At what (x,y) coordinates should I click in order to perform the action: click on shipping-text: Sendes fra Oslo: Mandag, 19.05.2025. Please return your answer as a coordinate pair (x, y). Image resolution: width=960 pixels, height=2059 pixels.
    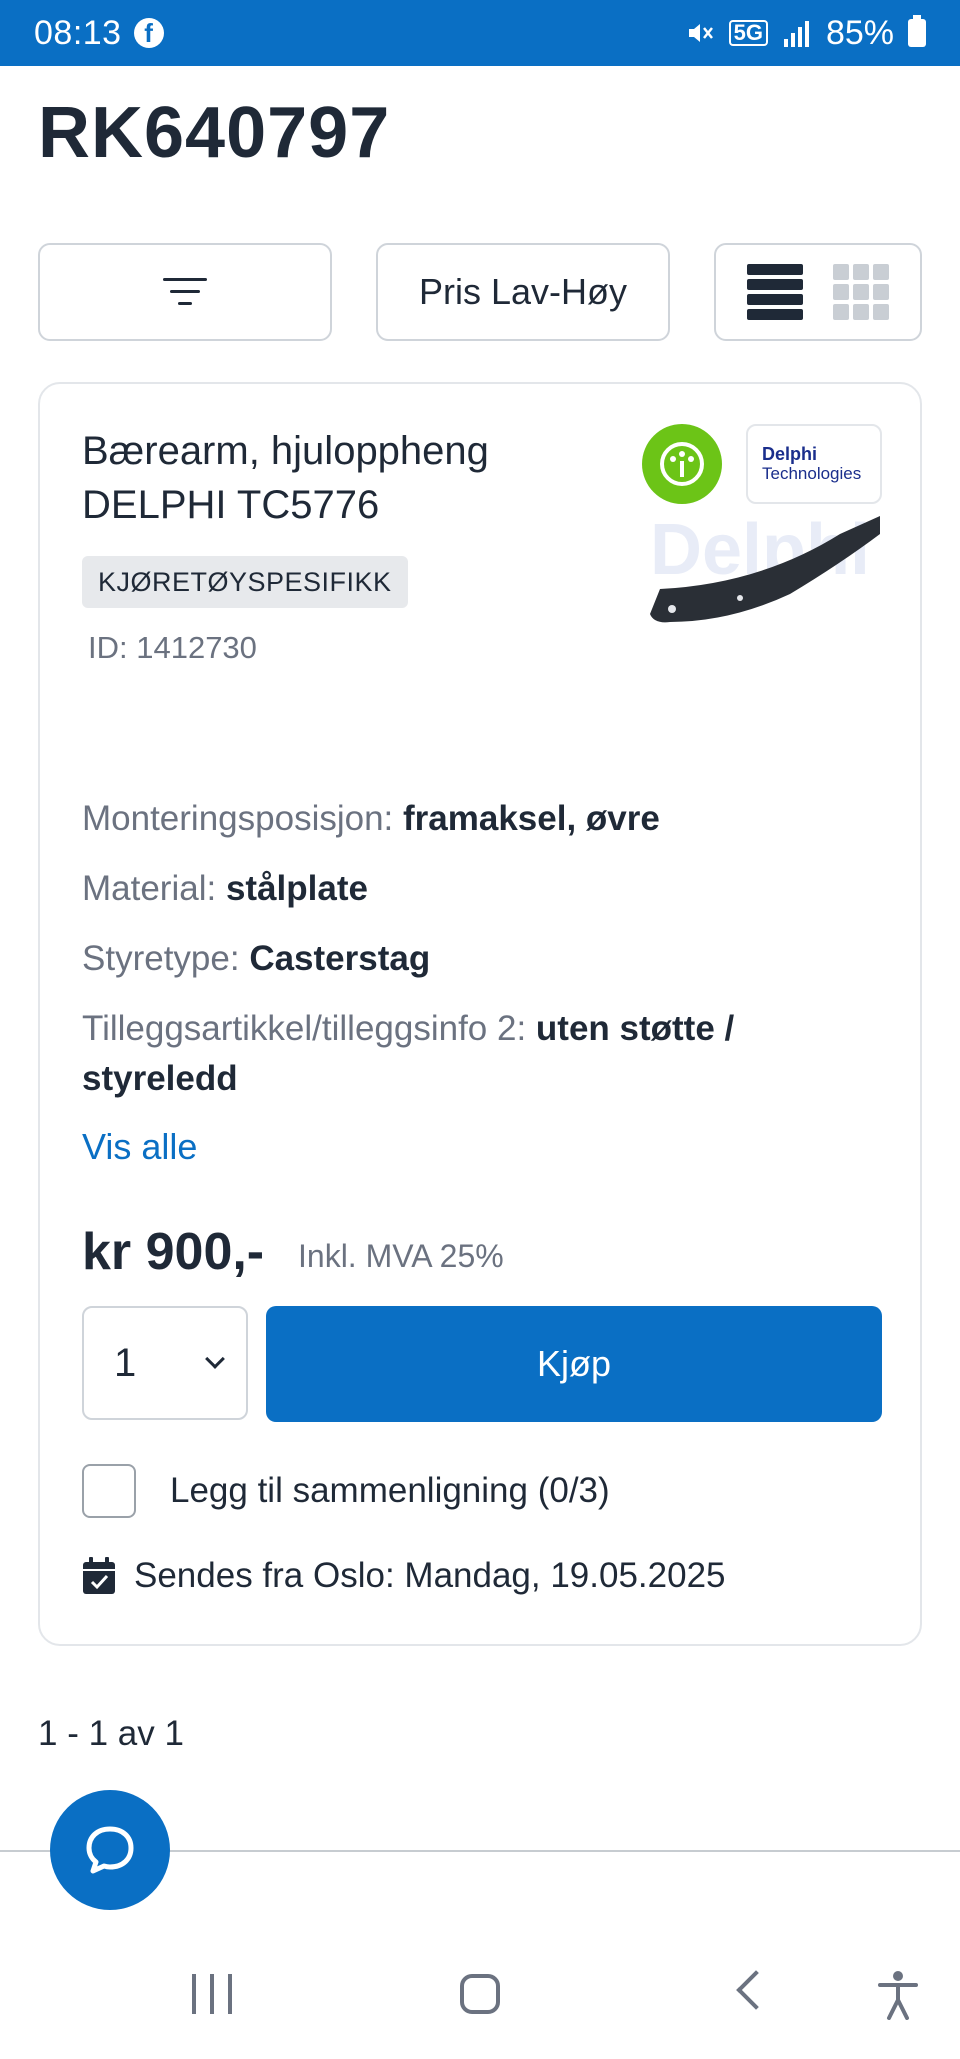
    Looking at the image, I should click on (430, 1575).